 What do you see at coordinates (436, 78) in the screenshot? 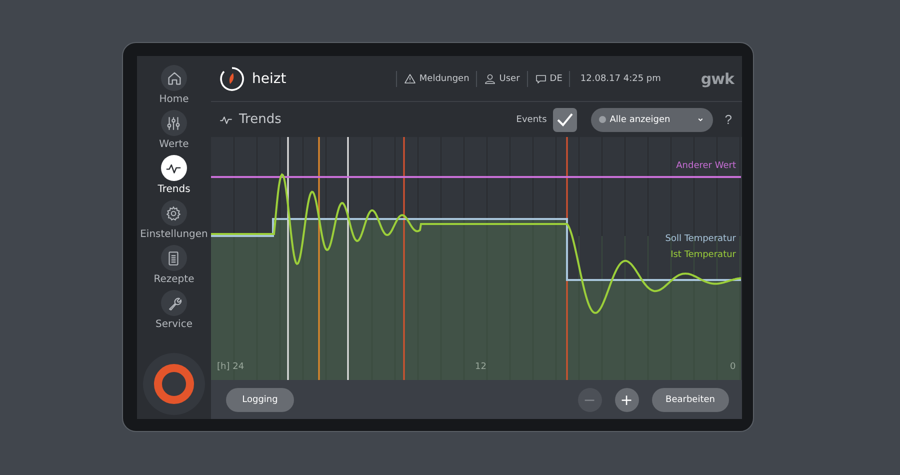
I see `header-button: Meldungen` at bounding box center [436, 78].